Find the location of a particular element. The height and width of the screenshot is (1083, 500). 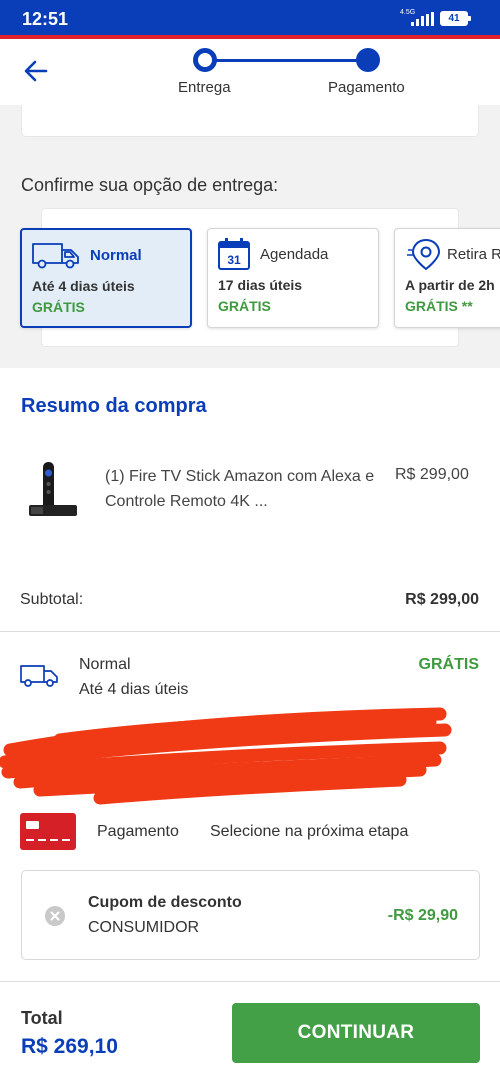

shipping-name: Normal is located at coordinates (105, 664).